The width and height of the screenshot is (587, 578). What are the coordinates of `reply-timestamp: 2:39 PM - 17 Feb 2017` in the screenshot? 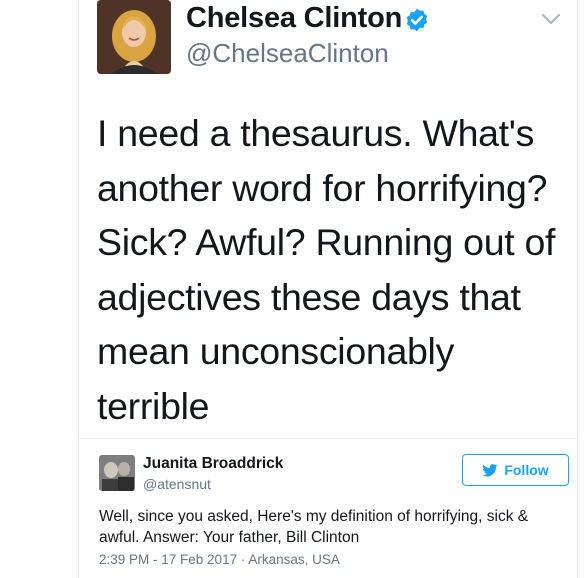 It's located at (168, 559).